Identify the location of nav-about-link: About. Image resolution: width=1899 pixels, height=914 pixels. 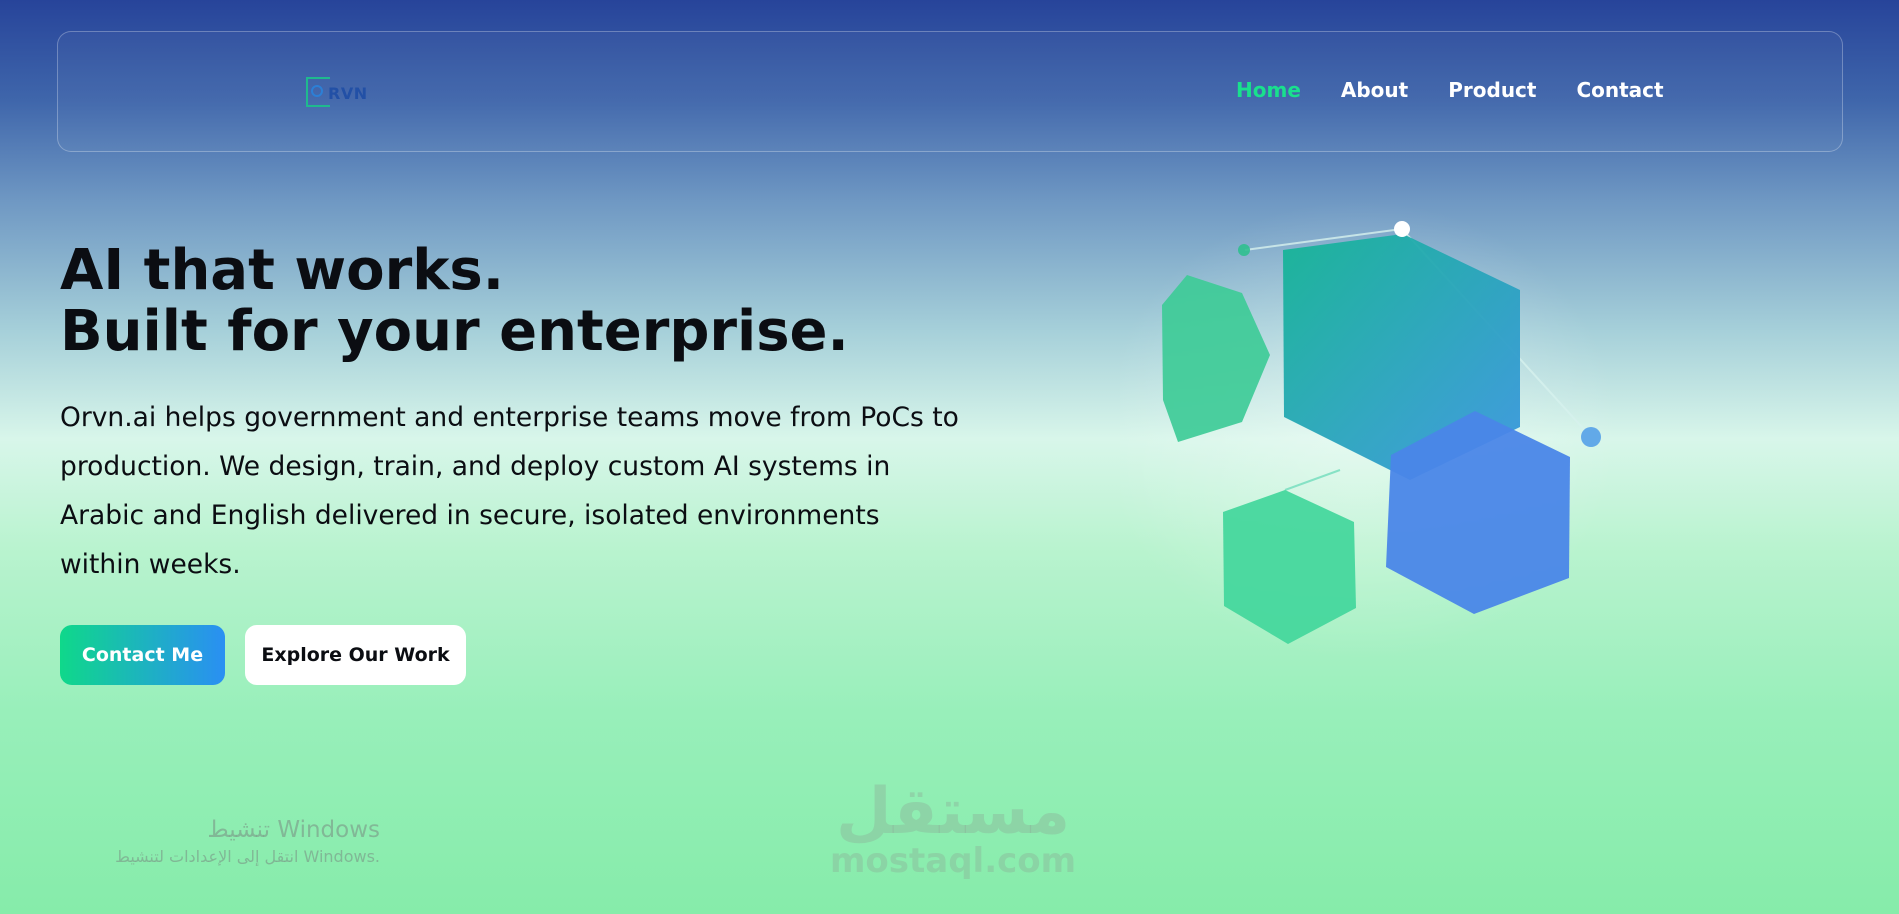
(1374, 90).